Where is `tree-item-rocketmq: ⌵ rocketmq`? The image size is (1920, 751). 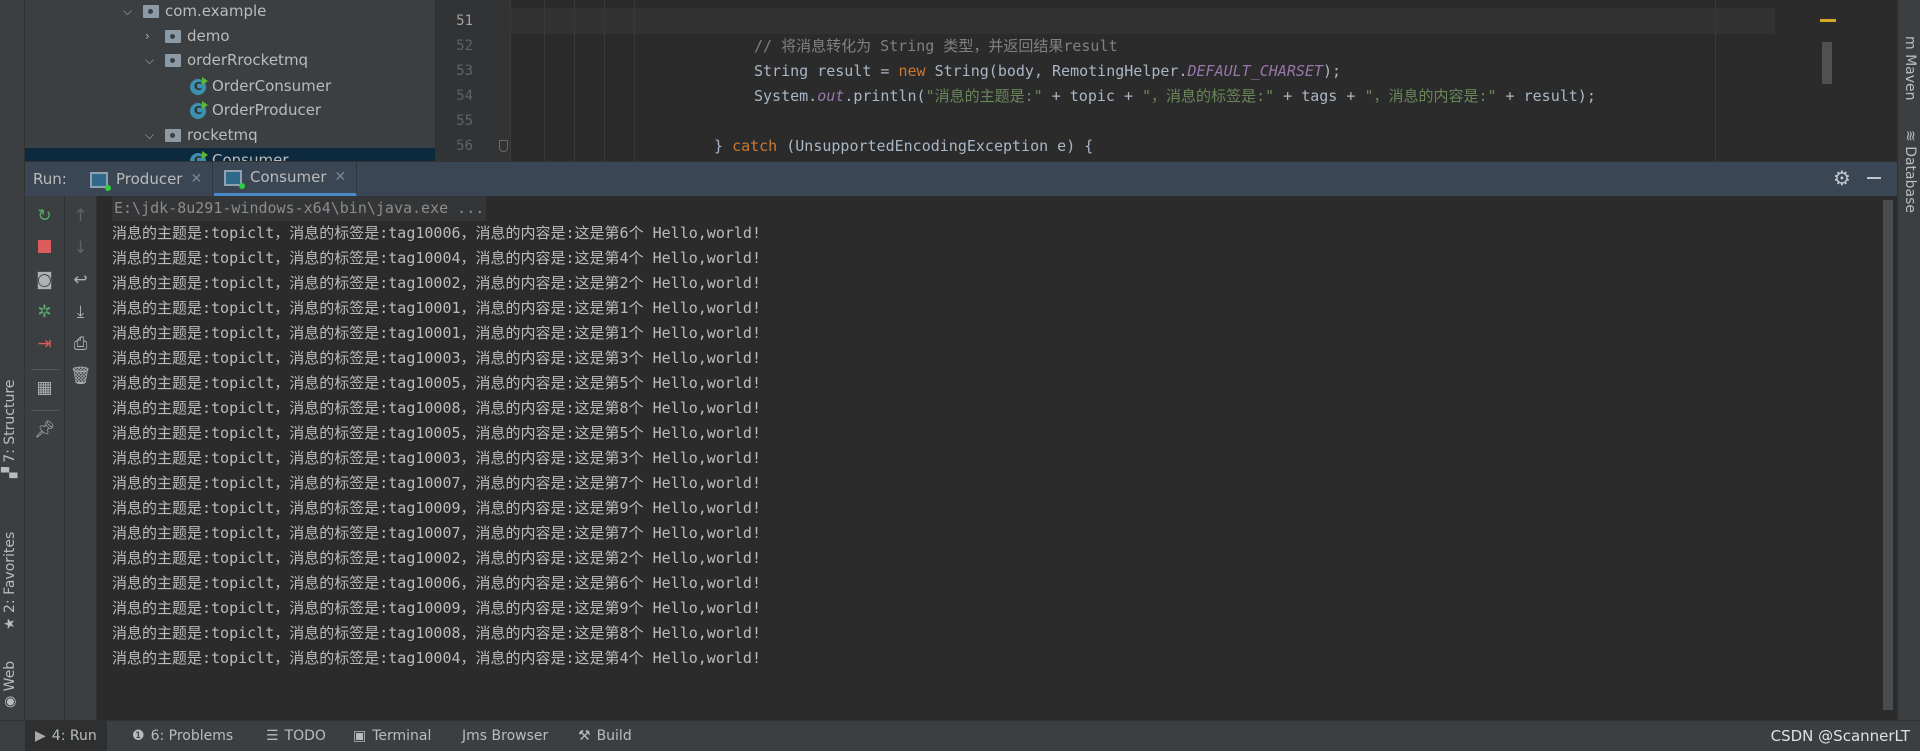
tree-item-rocketmq: ⌵ rocketmq is located at coordinates (201, 135).